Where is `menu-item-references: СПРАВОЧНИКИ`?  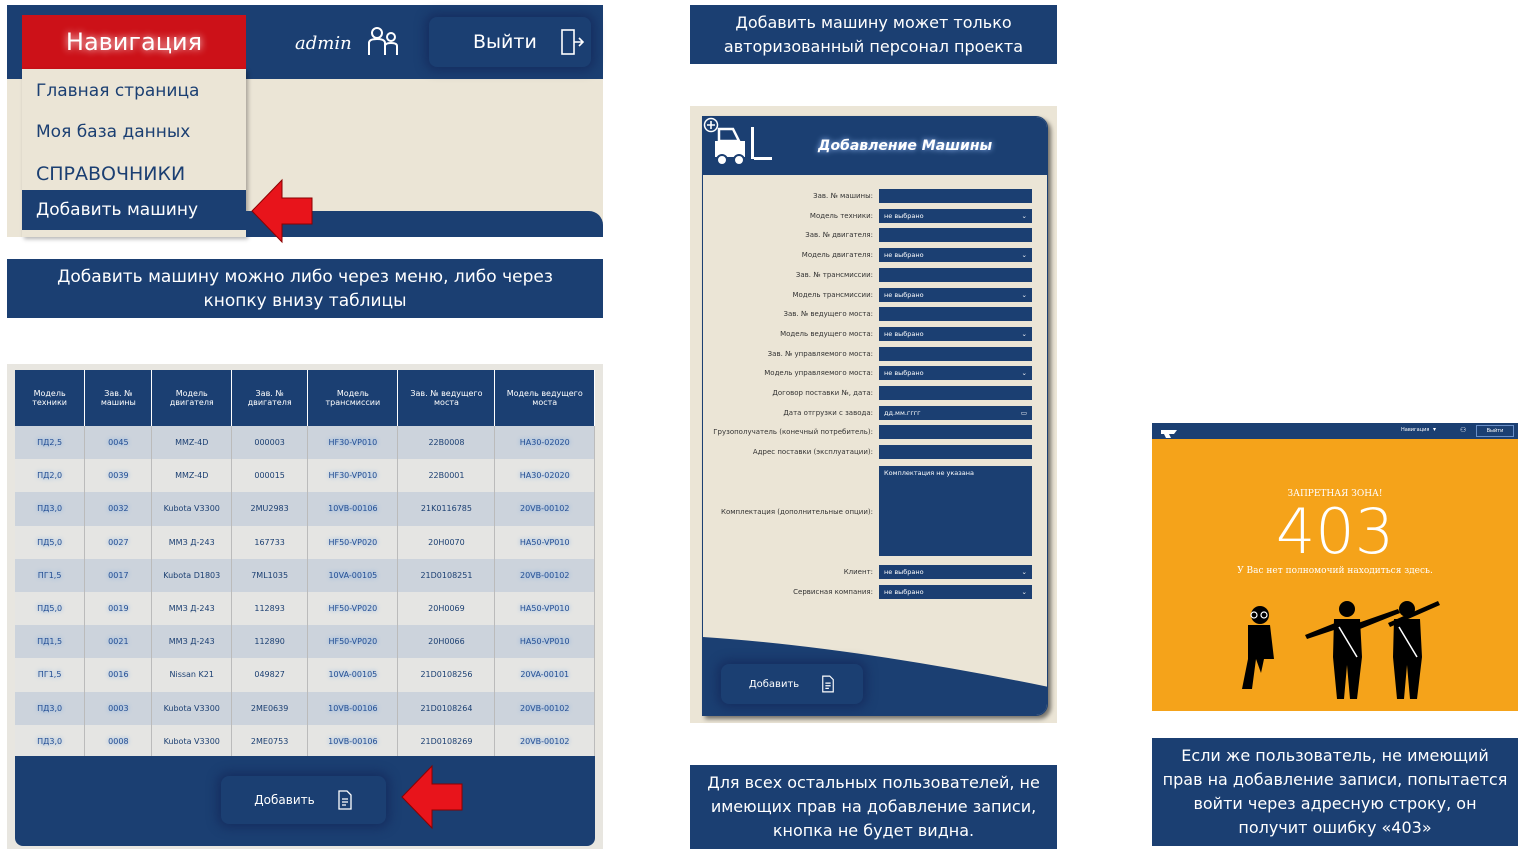
menu-item-references: СПРАВОЧНИКИ is located at coordinates (110, 174).